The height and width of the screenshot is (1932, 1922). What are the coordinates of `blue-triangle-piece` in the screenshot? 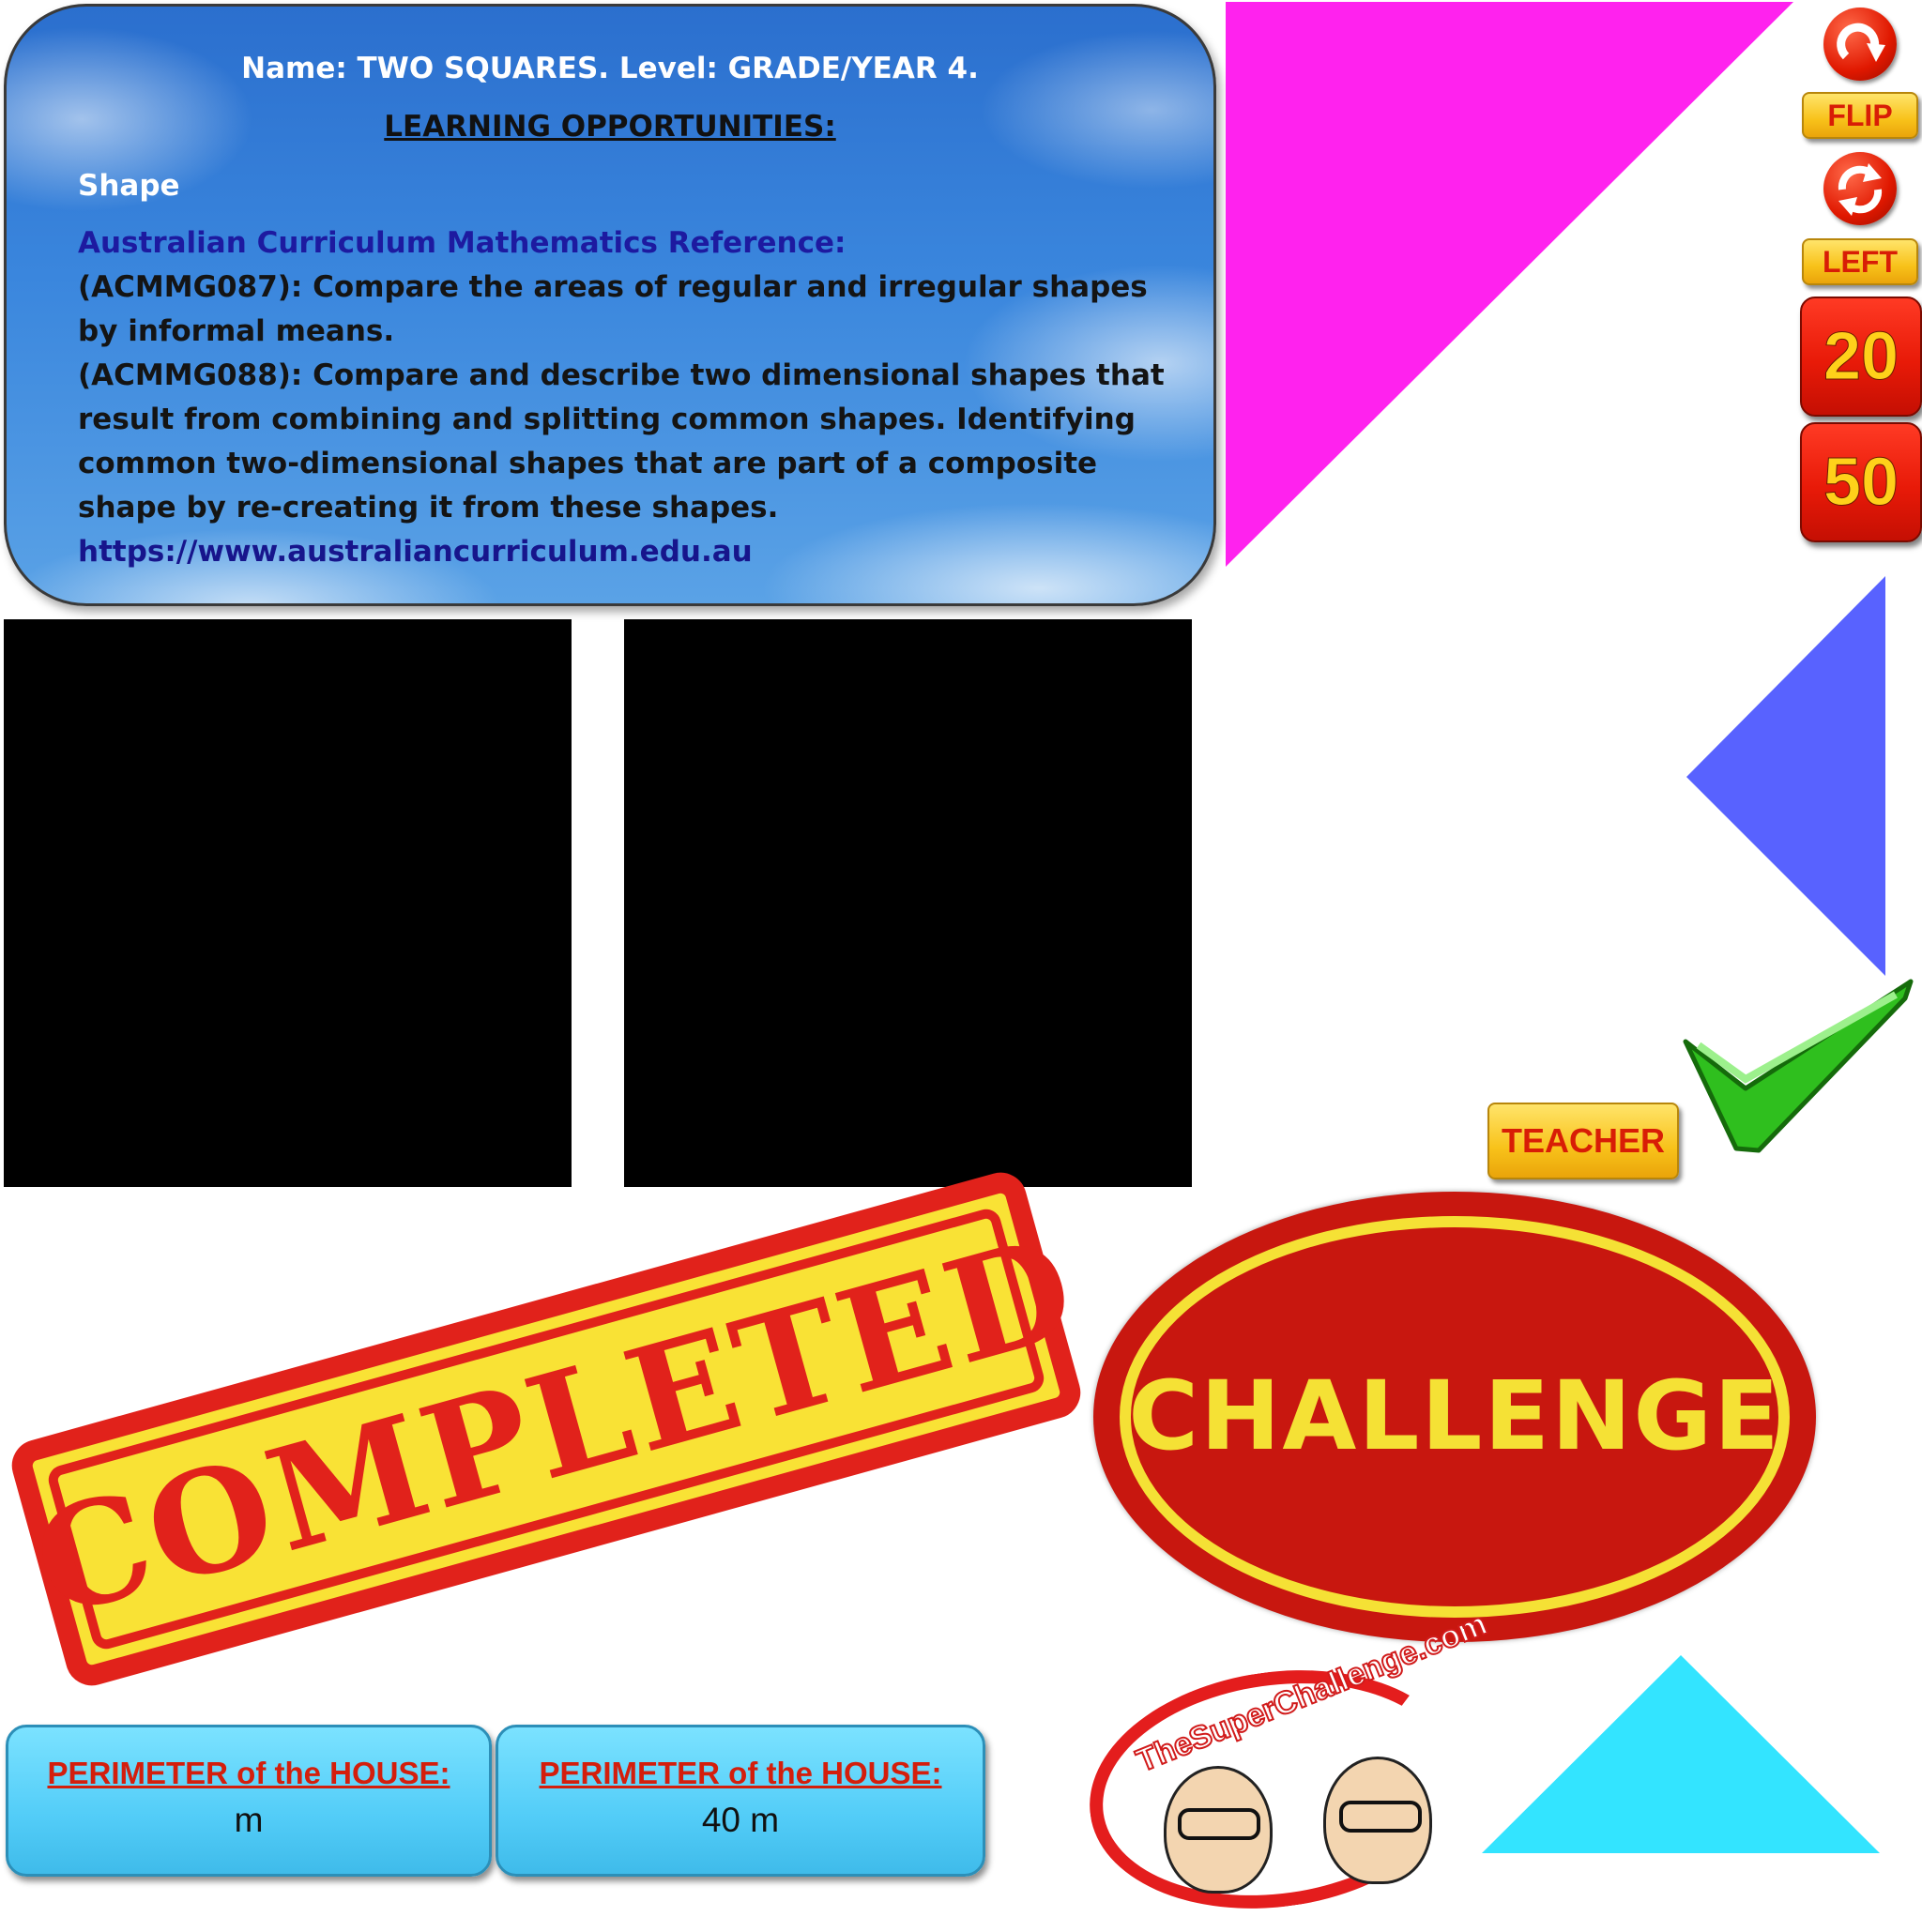 It's located at (1786, 778).